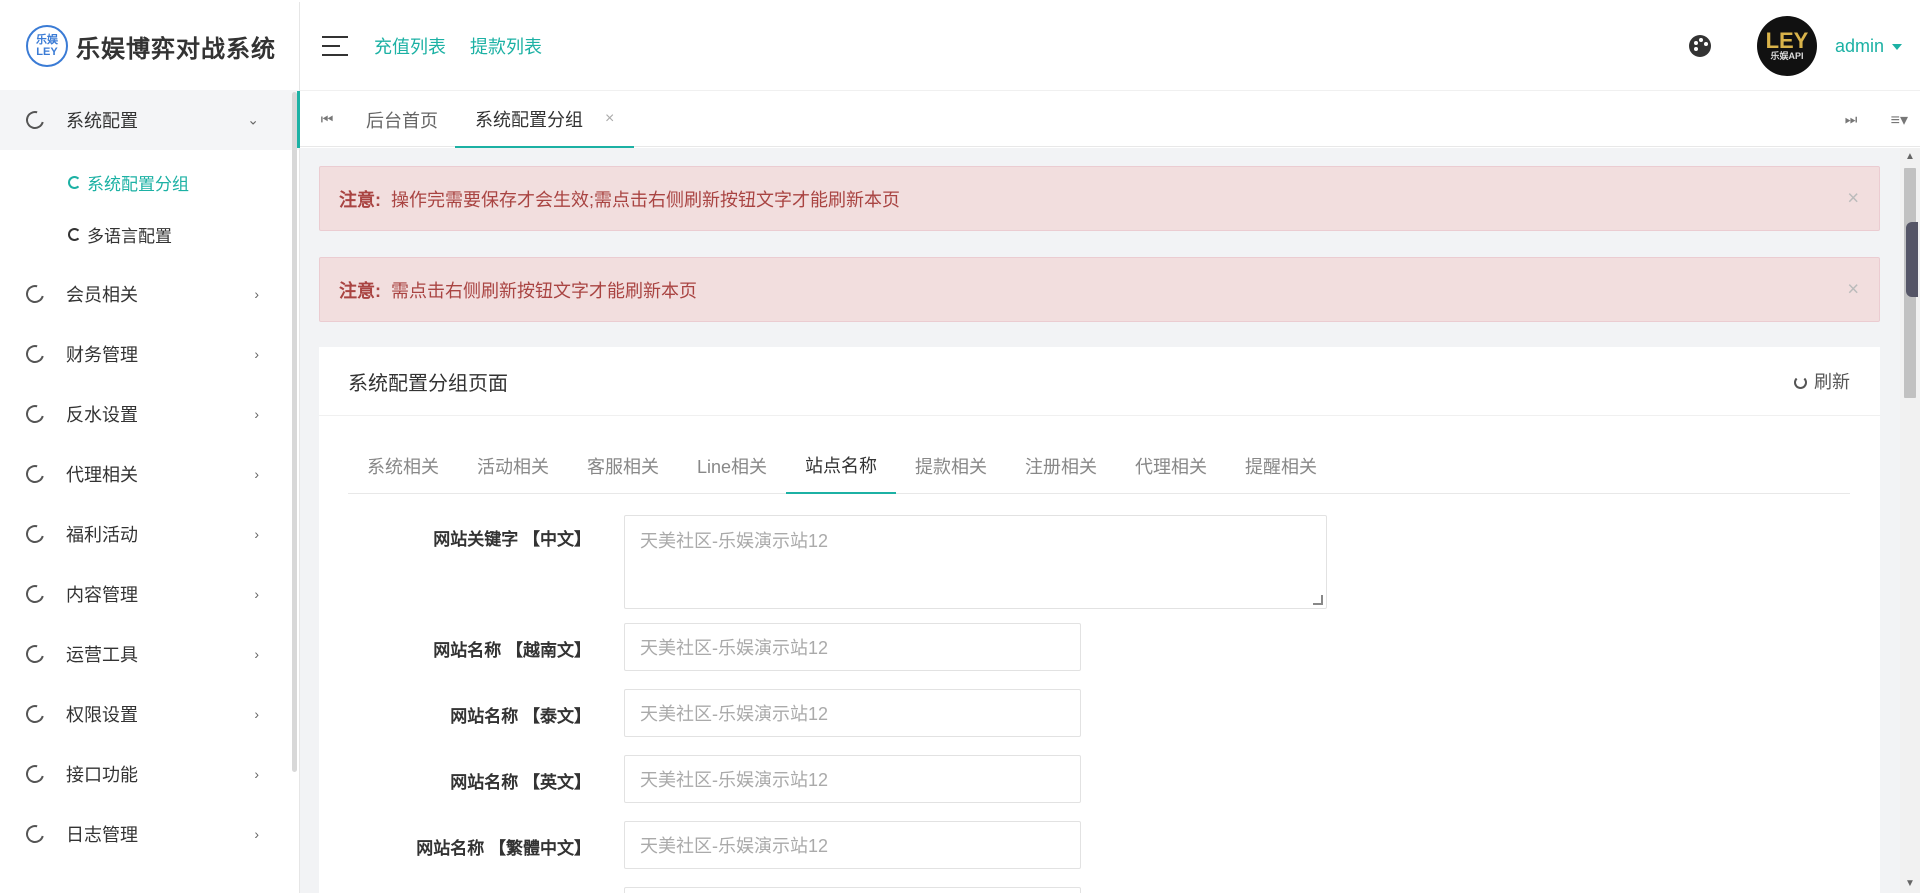 This screenshot has width=1920, height=893. I want to click on name-th-input: 天美社区-乐娱演示站12, so click(852, 713).